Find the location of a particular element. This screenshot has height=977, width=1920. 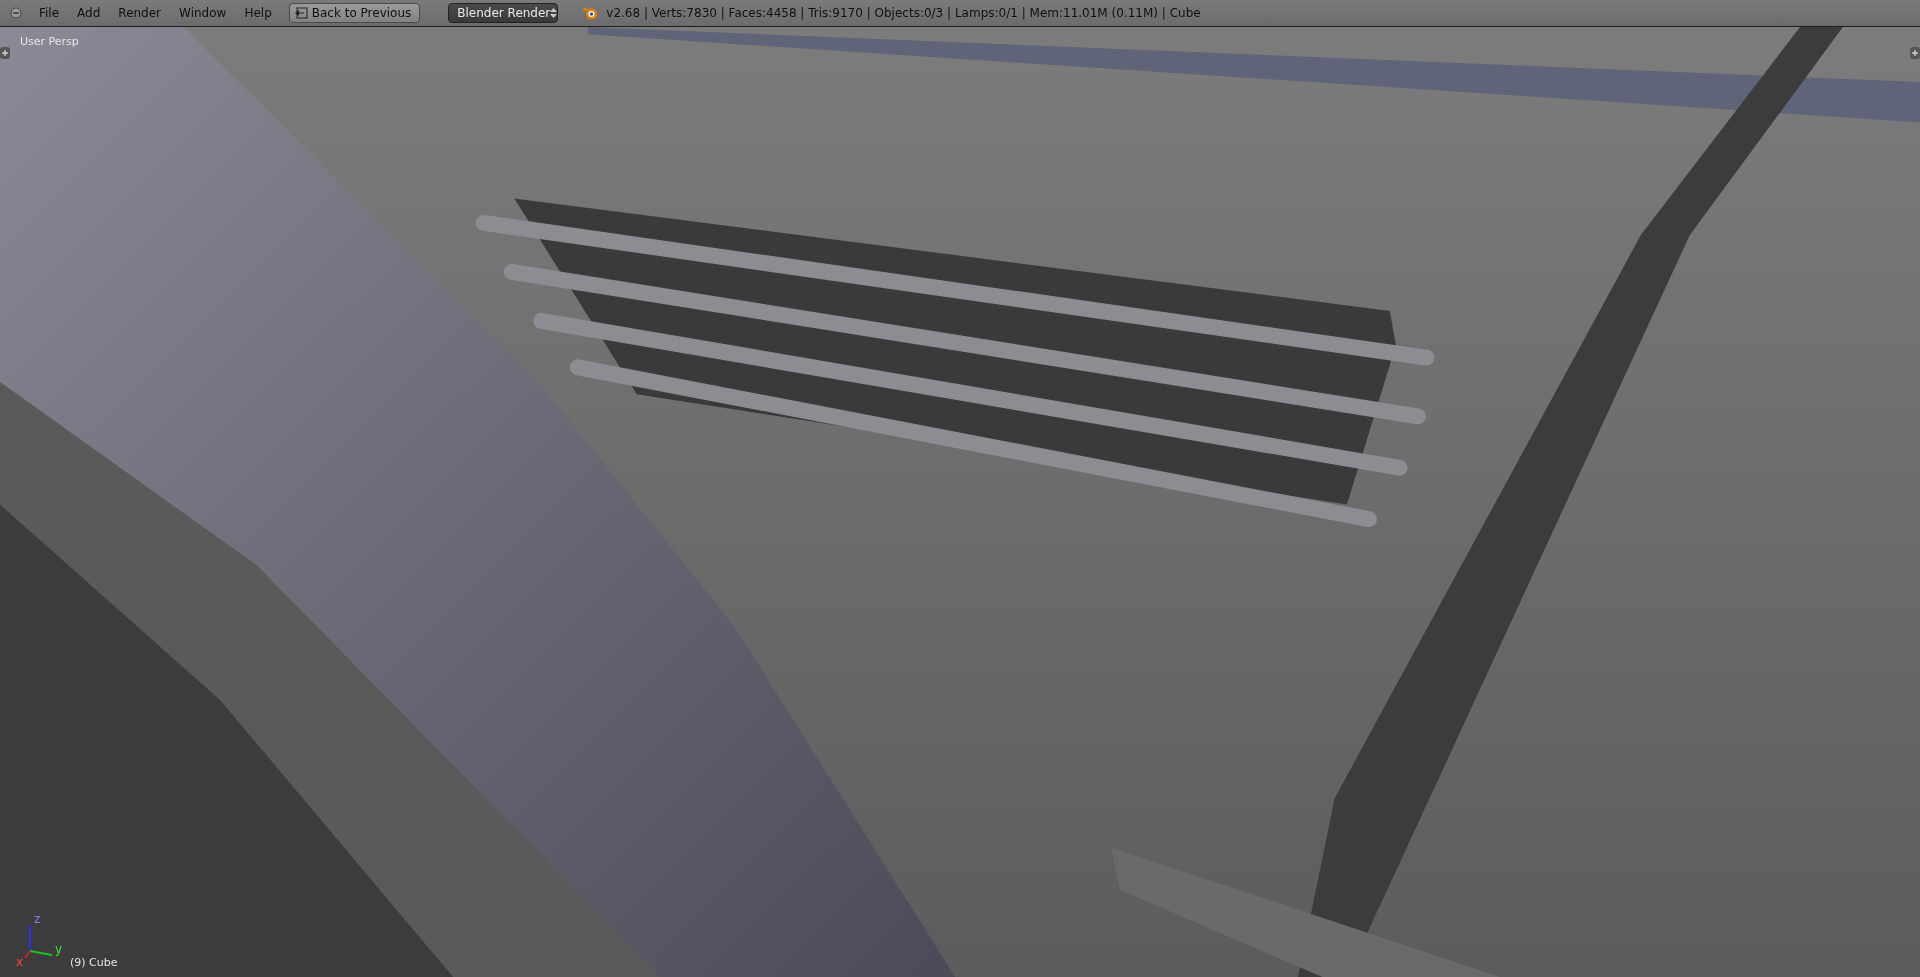

logo-icon is located at coordinates (590, 13).